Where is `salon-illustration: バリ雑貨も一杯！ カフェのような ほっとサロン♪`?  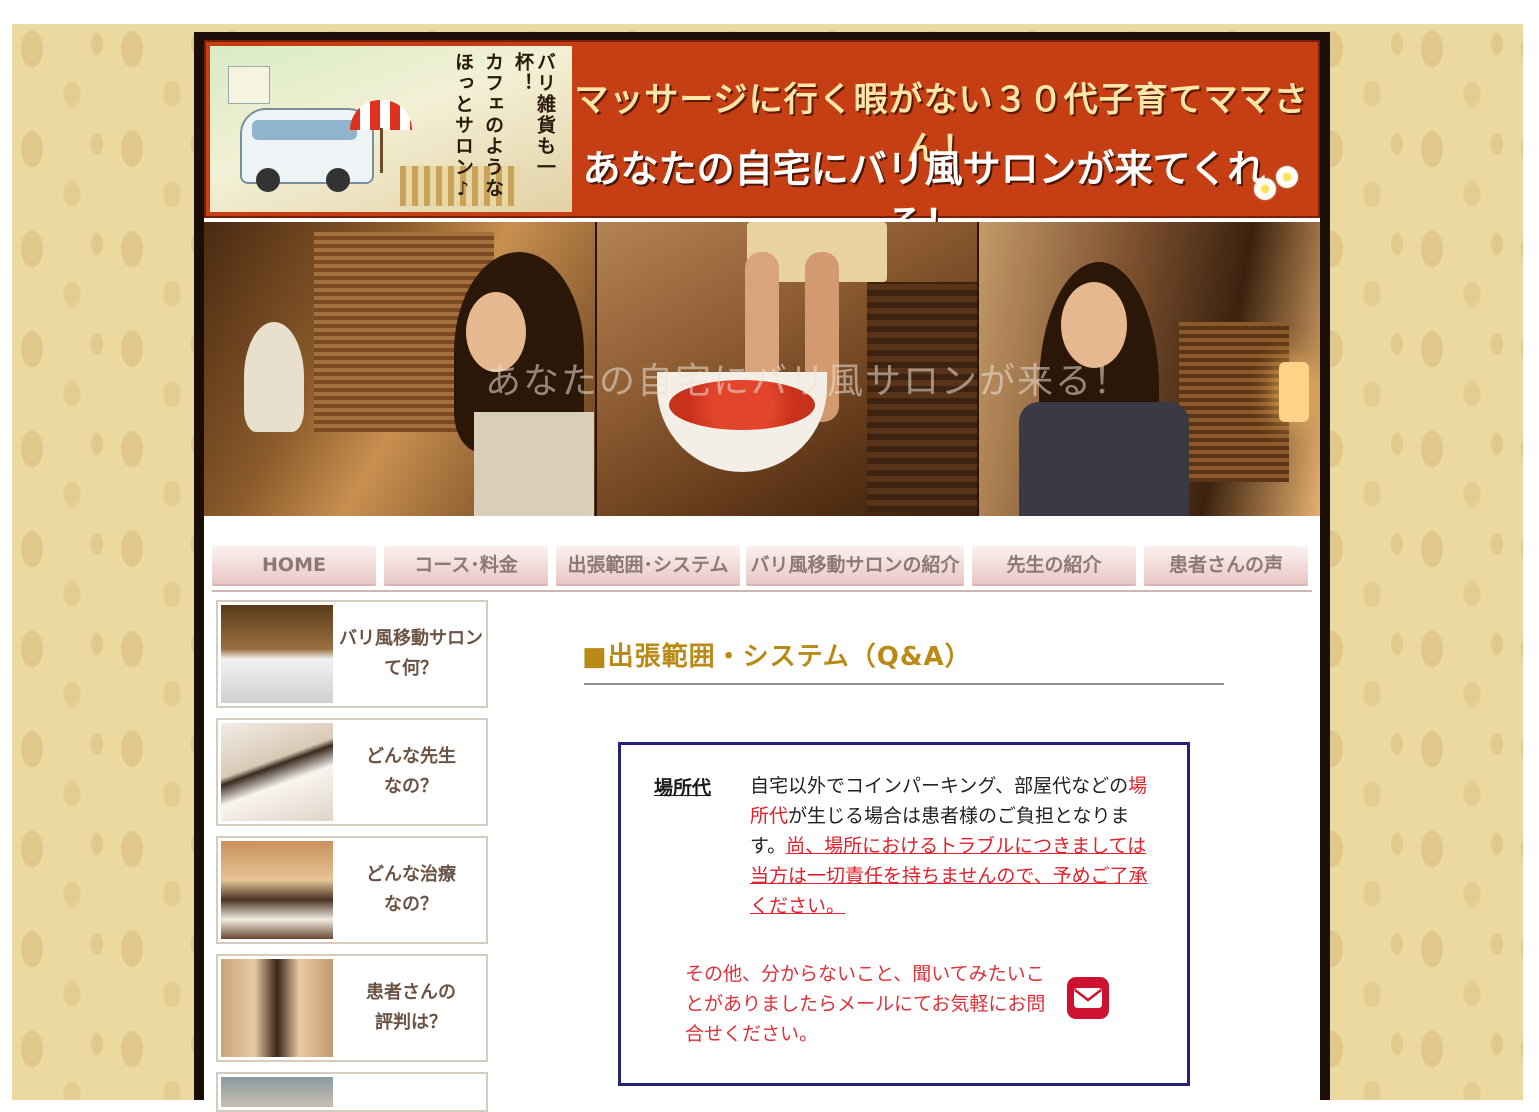
salon-illustration: バリ雑貨も一杯！ カフェのような ほっとサロン♪ is located at coordinates (391, 129).